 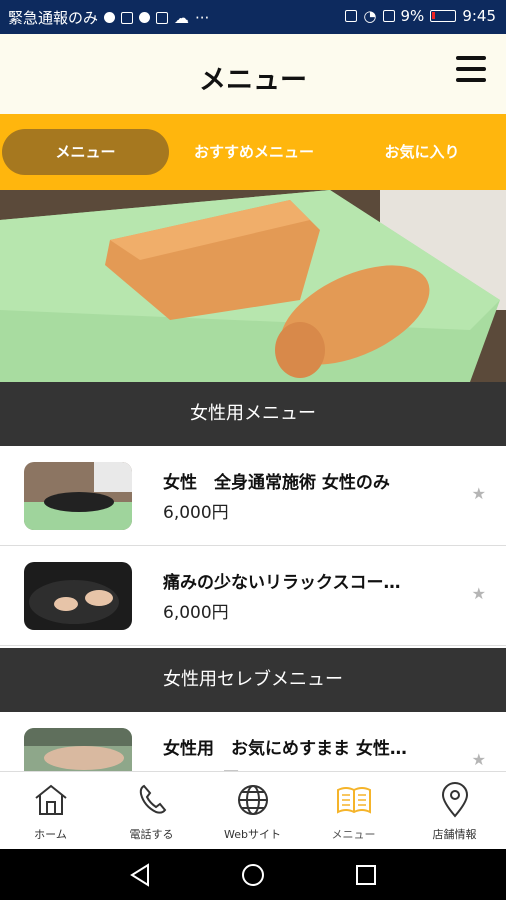 I want to click on cloud-icon: ☁, so click(x=182, y=17).